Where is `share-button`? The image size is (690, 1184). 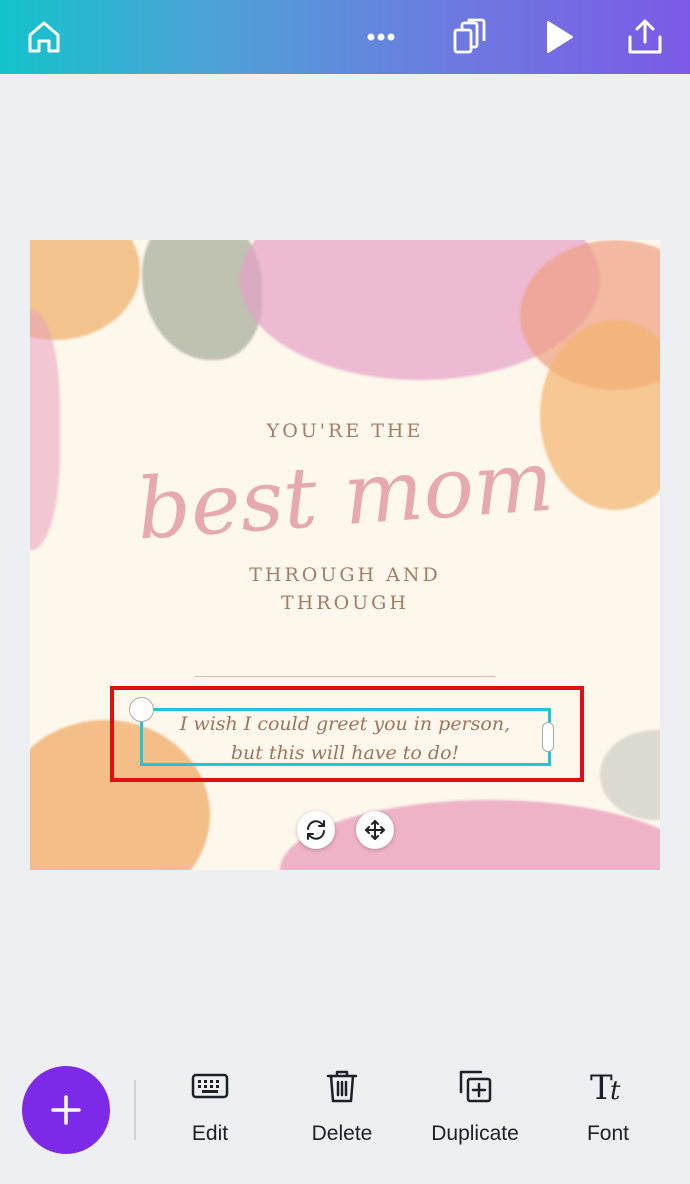 share-button is located at coordinates (645, 37).